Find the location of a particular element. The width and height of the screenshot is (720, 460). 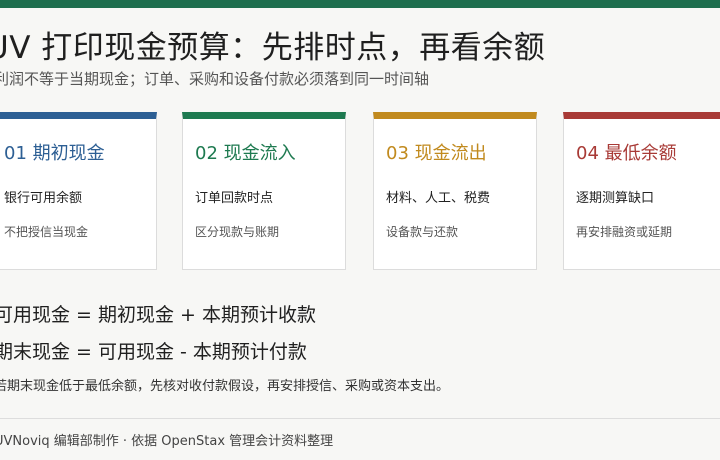

step-card-cash-inflow: 02 现金流入 订单回款时点 区分现款与账期 is located at coordinates (264, 191).